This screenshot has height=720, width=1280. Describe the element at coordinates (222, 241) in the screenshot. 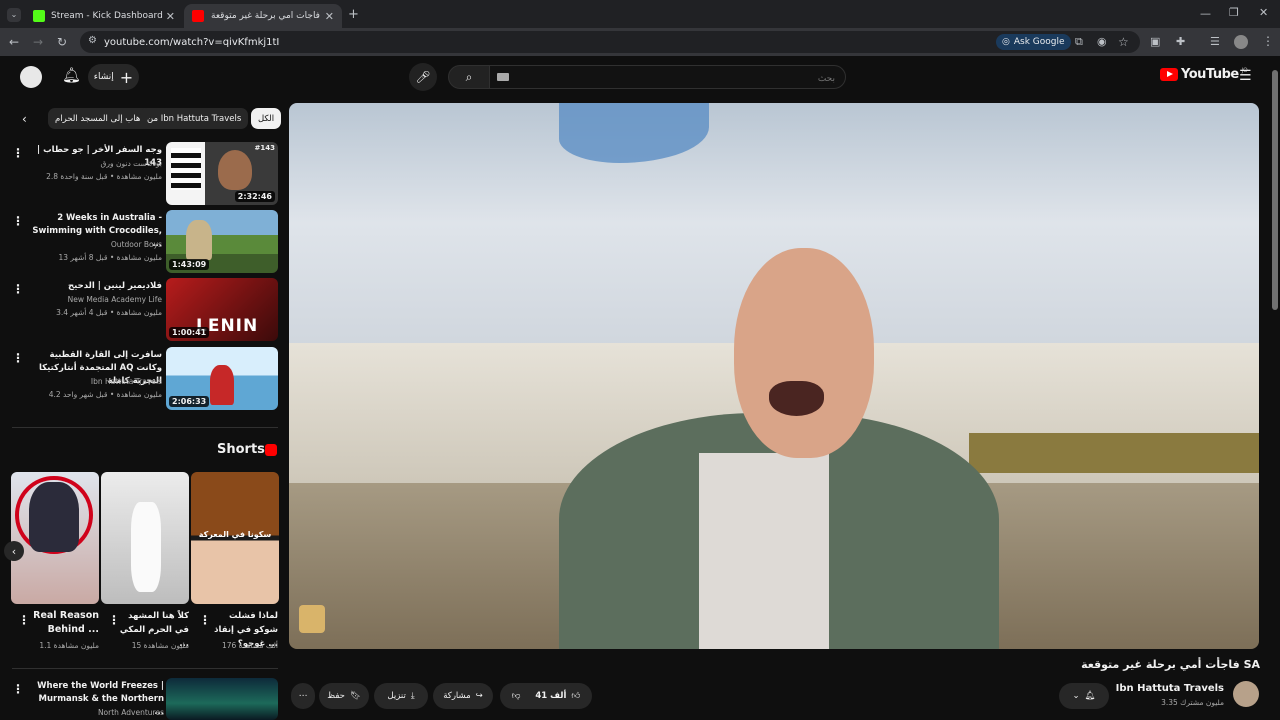

I see `video-thumbnail: 1:43:09` at that location.